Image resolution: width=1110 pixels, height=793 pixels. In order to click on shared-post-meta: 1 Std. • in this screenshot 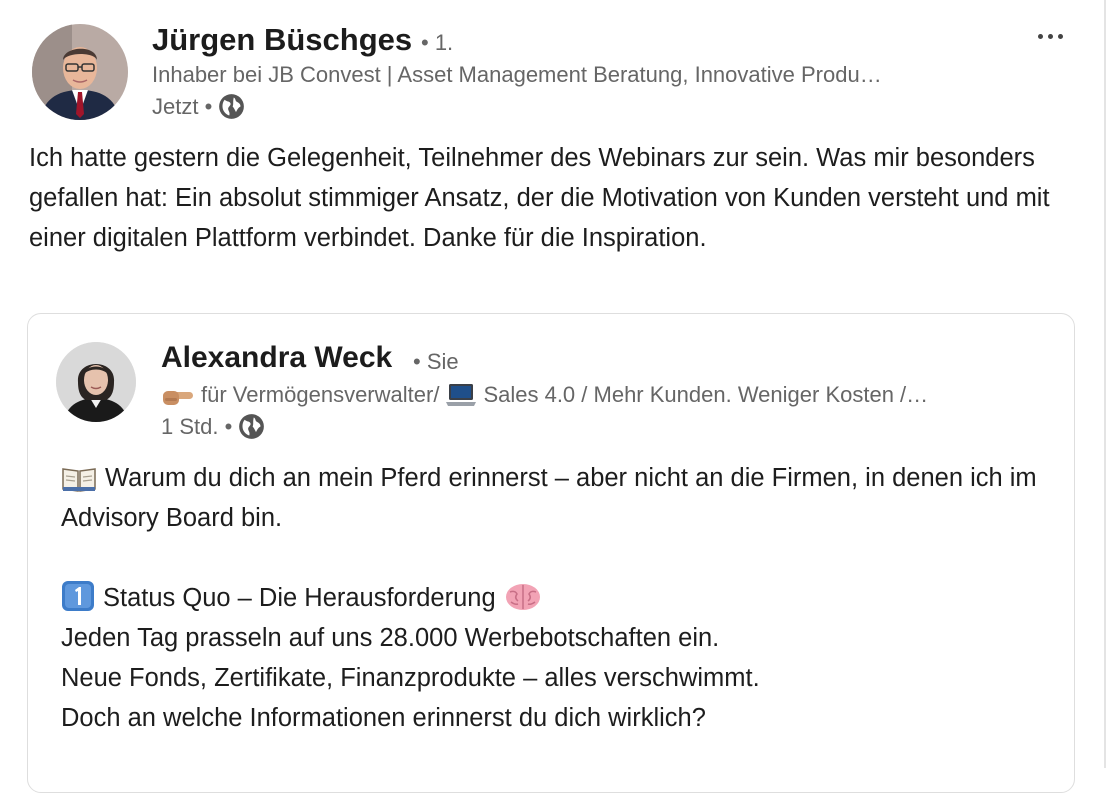, I will do `click(213, 426)`.